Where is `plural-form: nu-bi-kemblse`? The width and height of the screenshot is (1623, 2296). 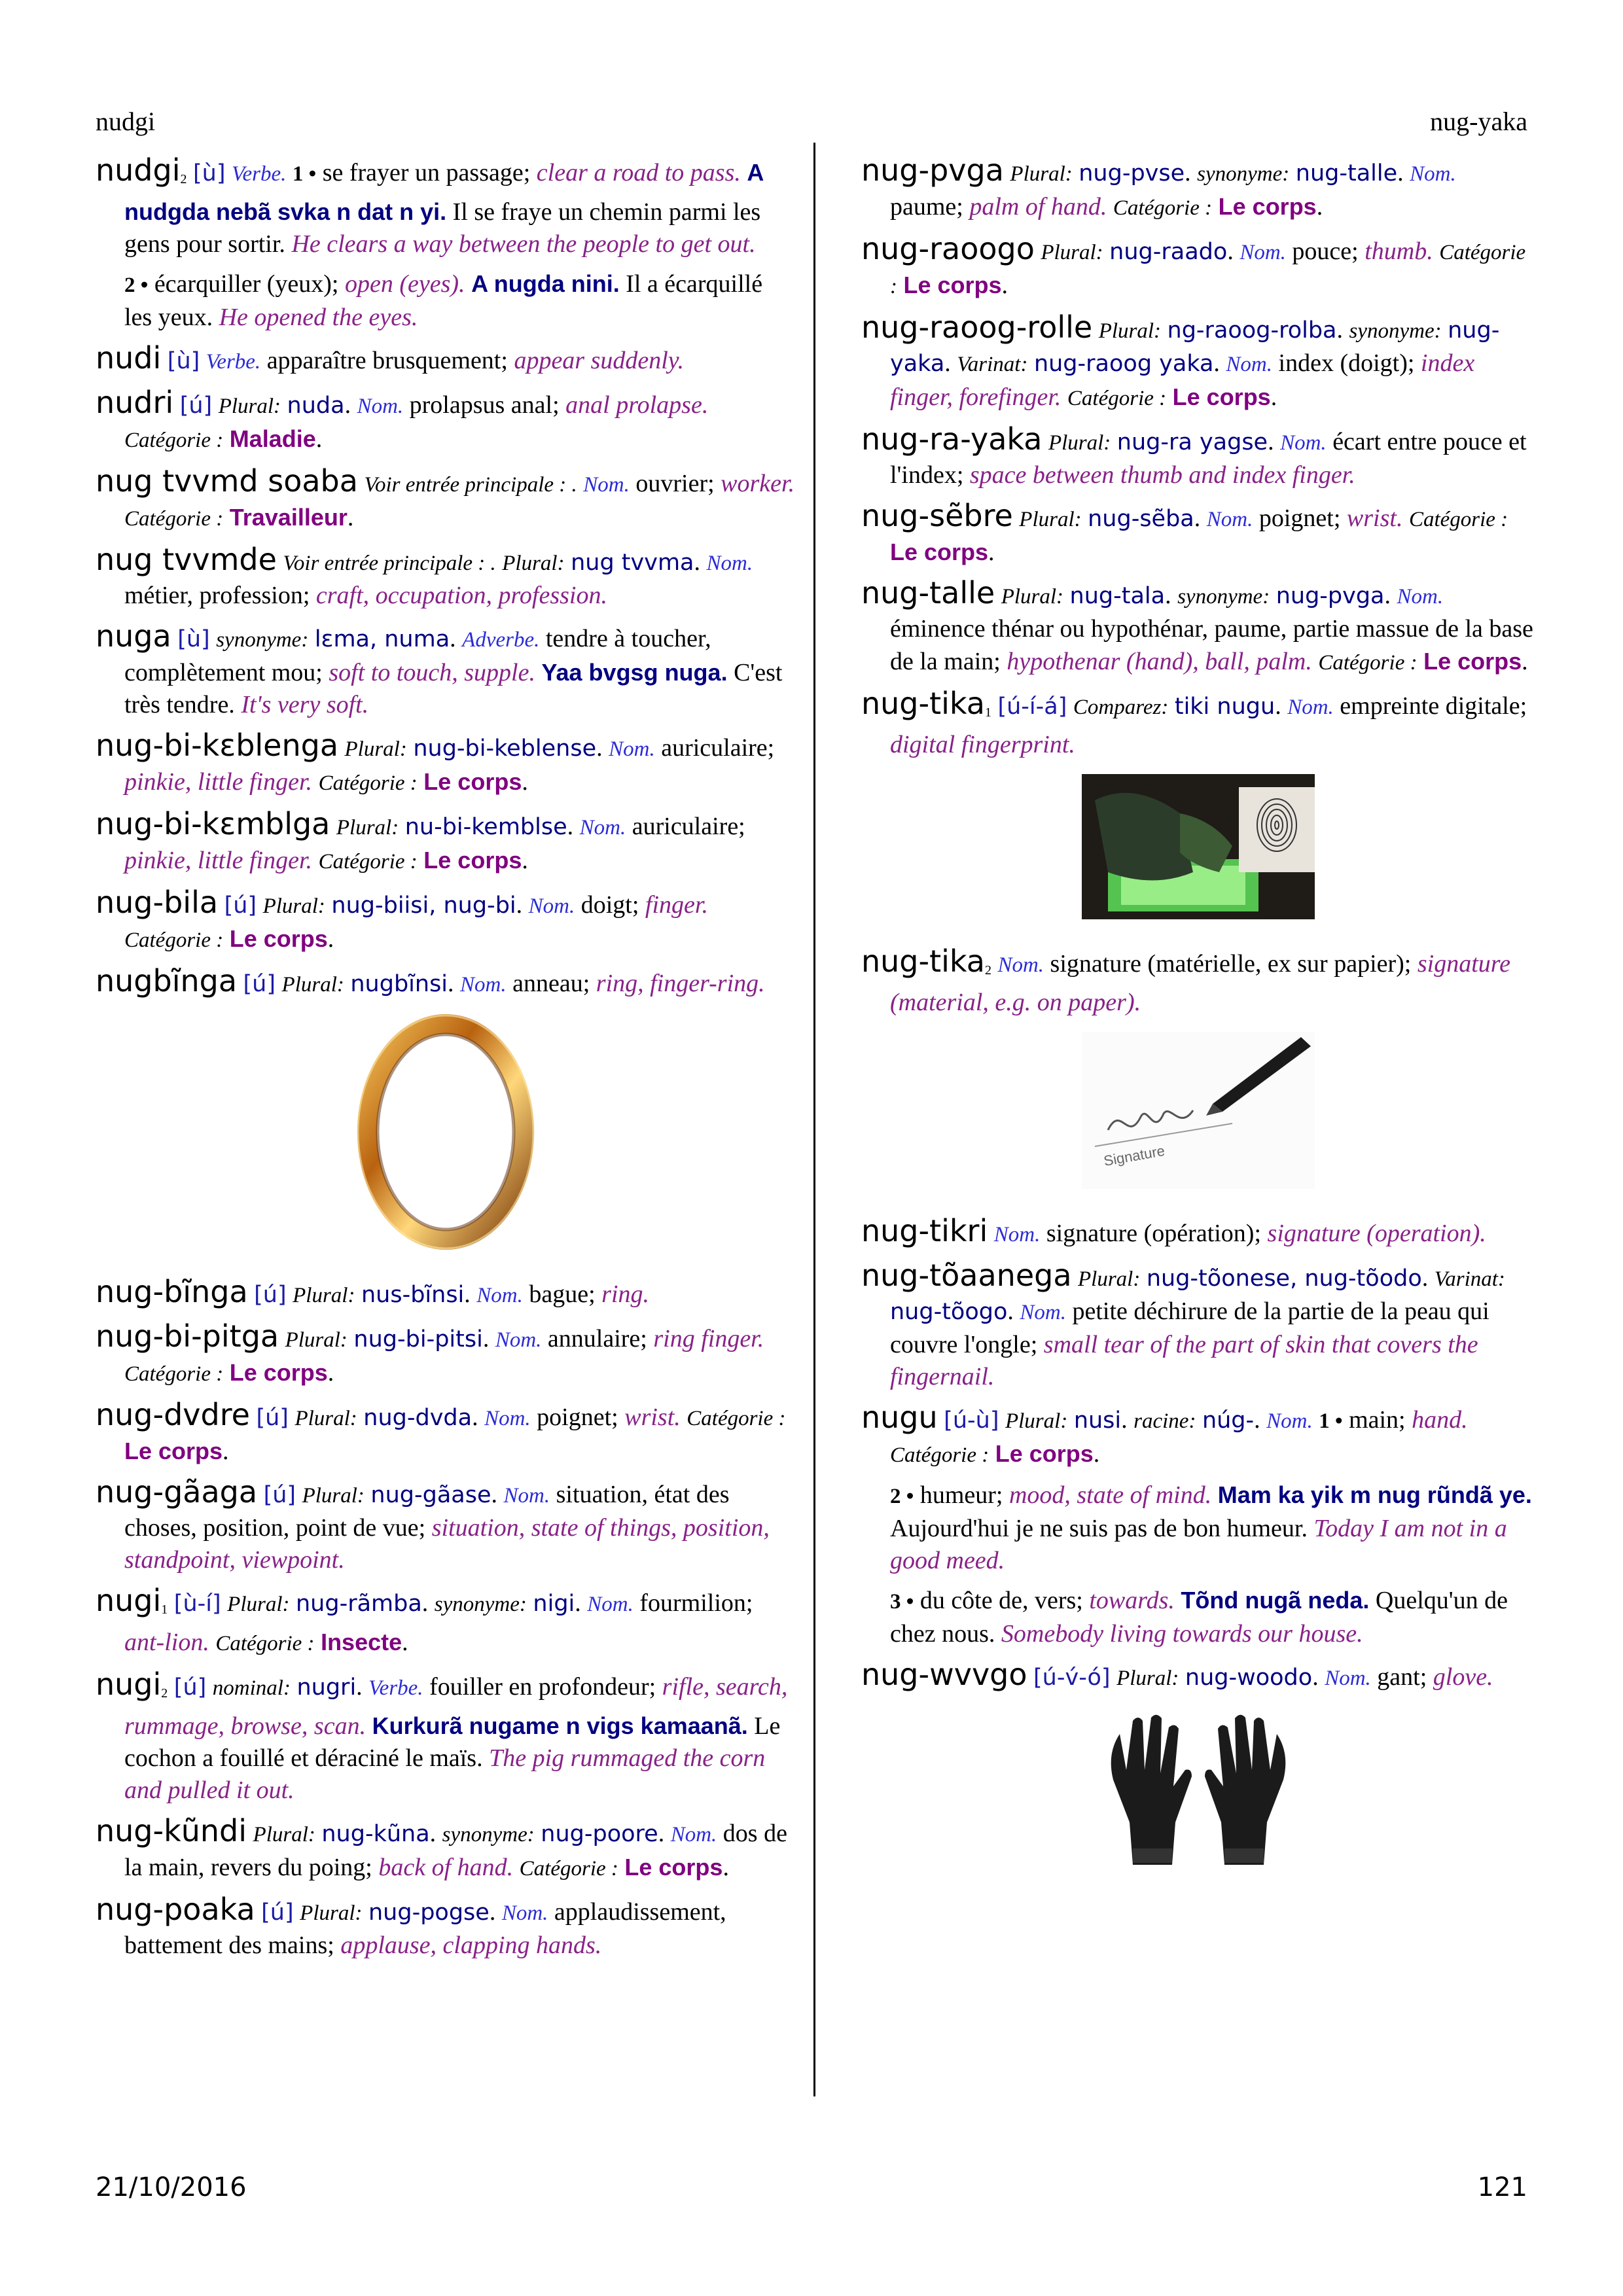
plural-form: nu-bi-kemblse is located at coordinates (485, 827).